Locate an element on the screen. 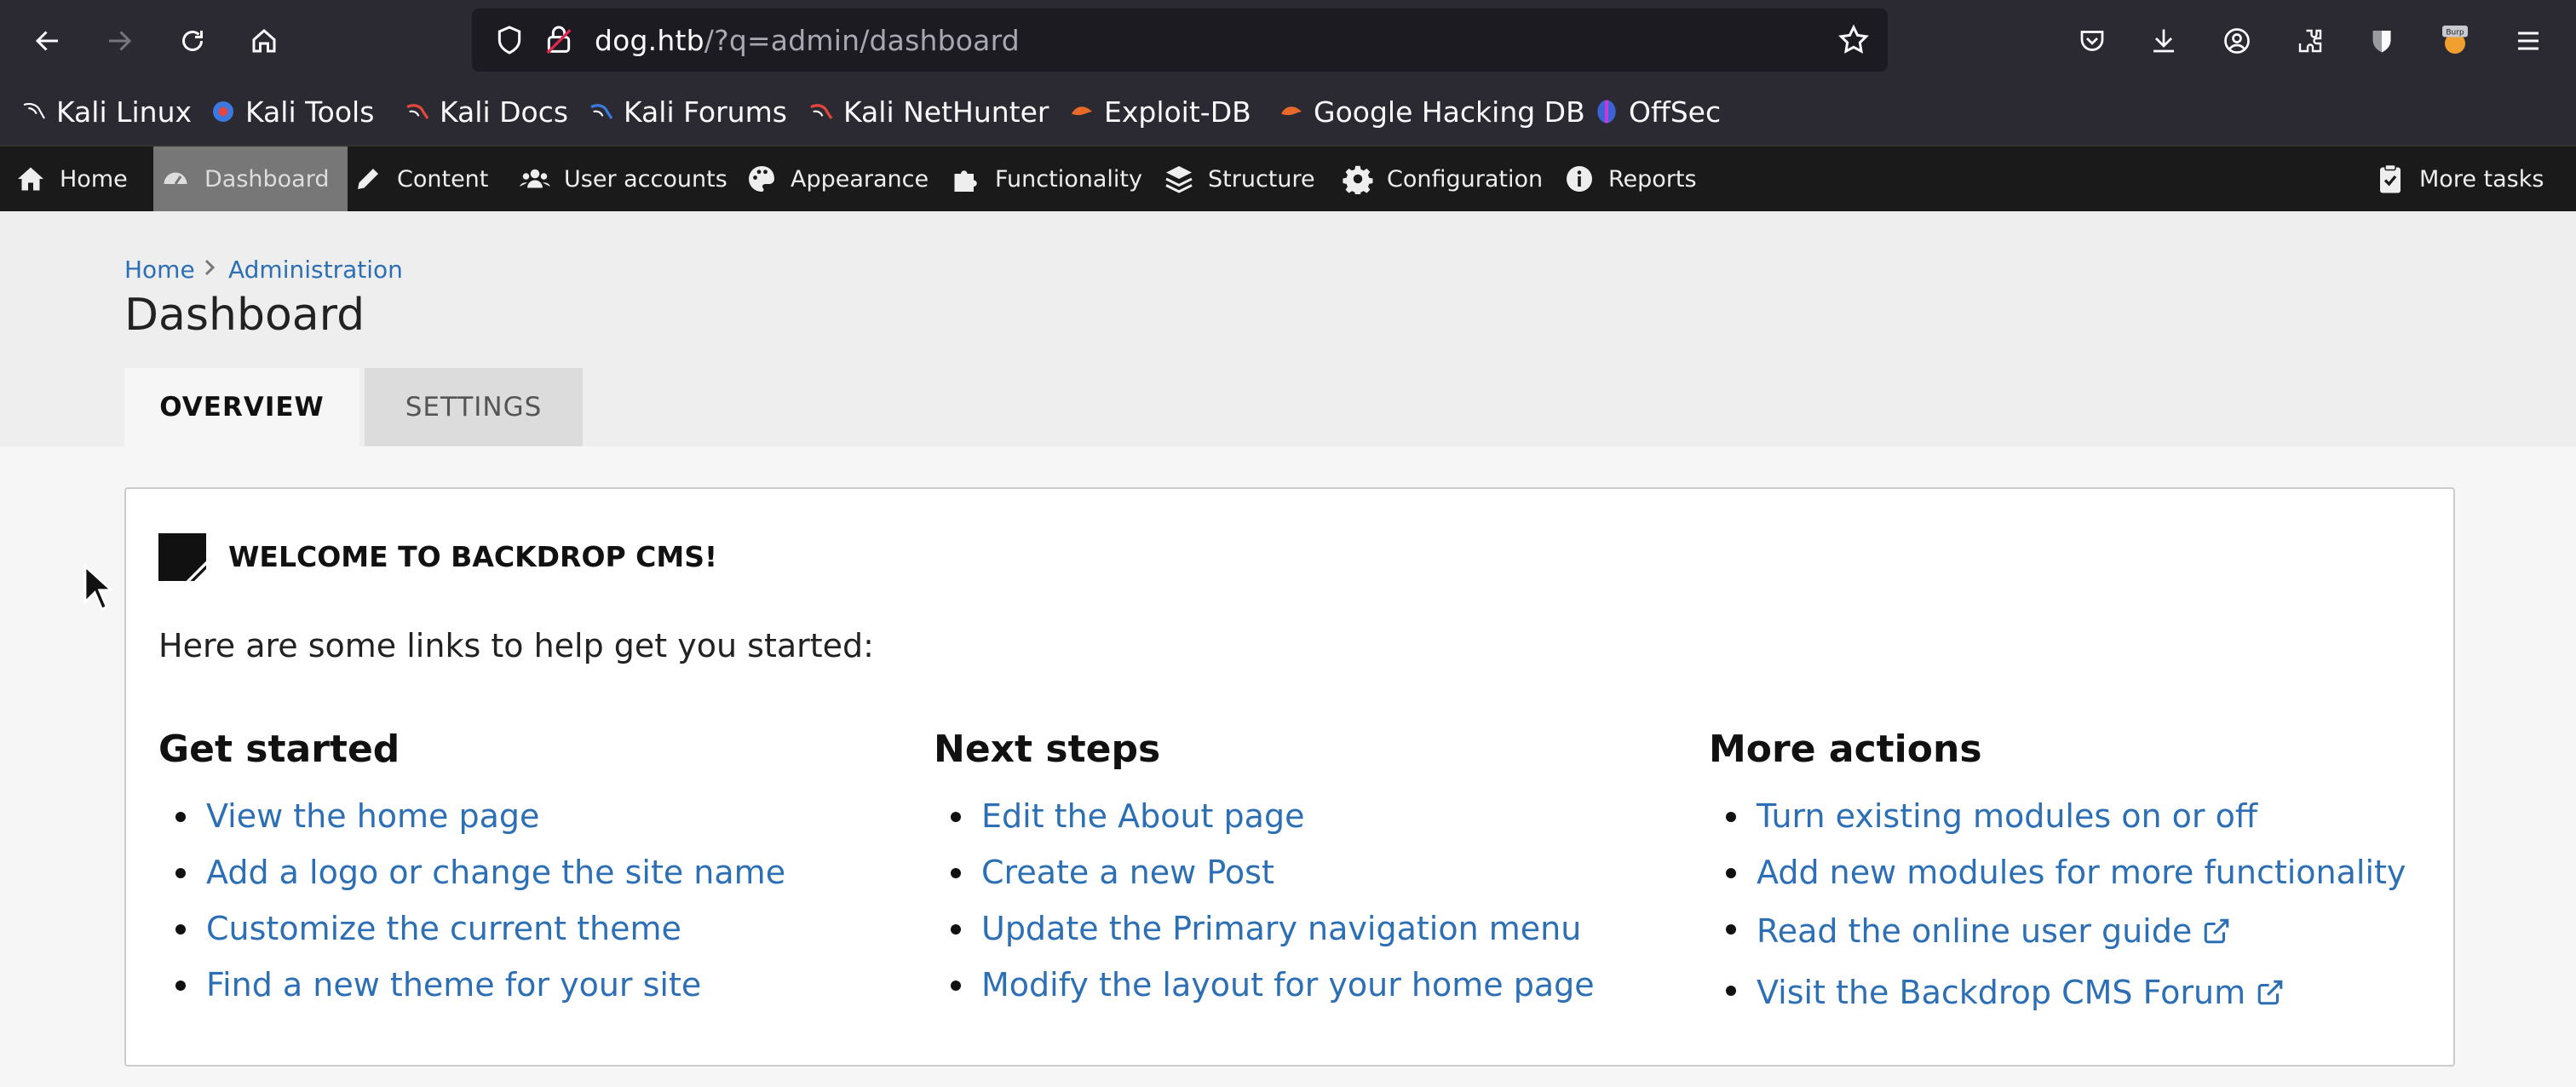 Image resolution: width=2576 pixels, height=1087 pixels. users-icon is located at coordinates (535, 179).